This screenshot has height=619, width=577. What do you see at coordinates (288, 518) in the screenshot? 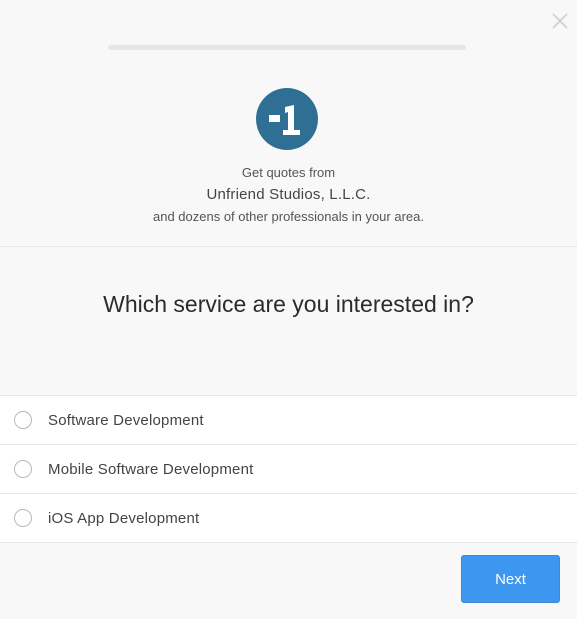
I see `option-ios-app-development: iOS App Development` at bounding box center [288, 518].